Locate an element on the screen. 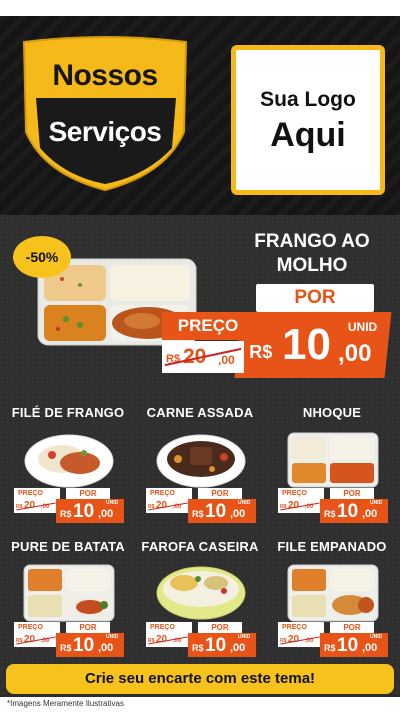 The width and height of the screenshot is (400, 712). item-name: CARNE ASSADA is located at coordinates (200, 412).